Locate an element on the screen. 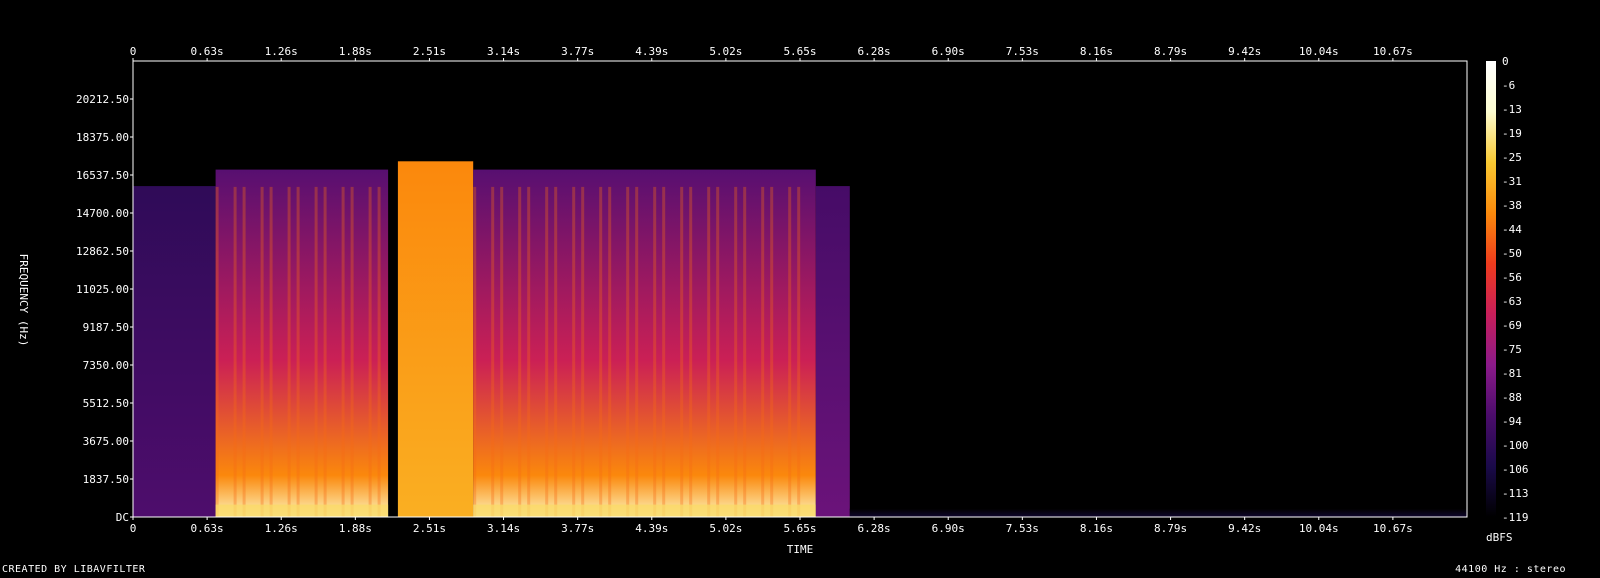 The image size is (1600, 578). colorbar-label: dBFS is located at coordinates (1499, 537).